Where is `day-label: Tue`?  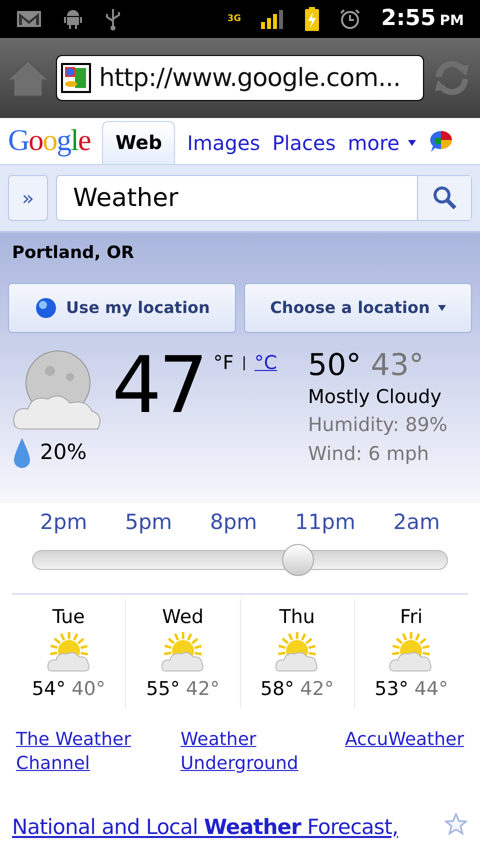 day-label: Tue is located at coordinates (68, 617).